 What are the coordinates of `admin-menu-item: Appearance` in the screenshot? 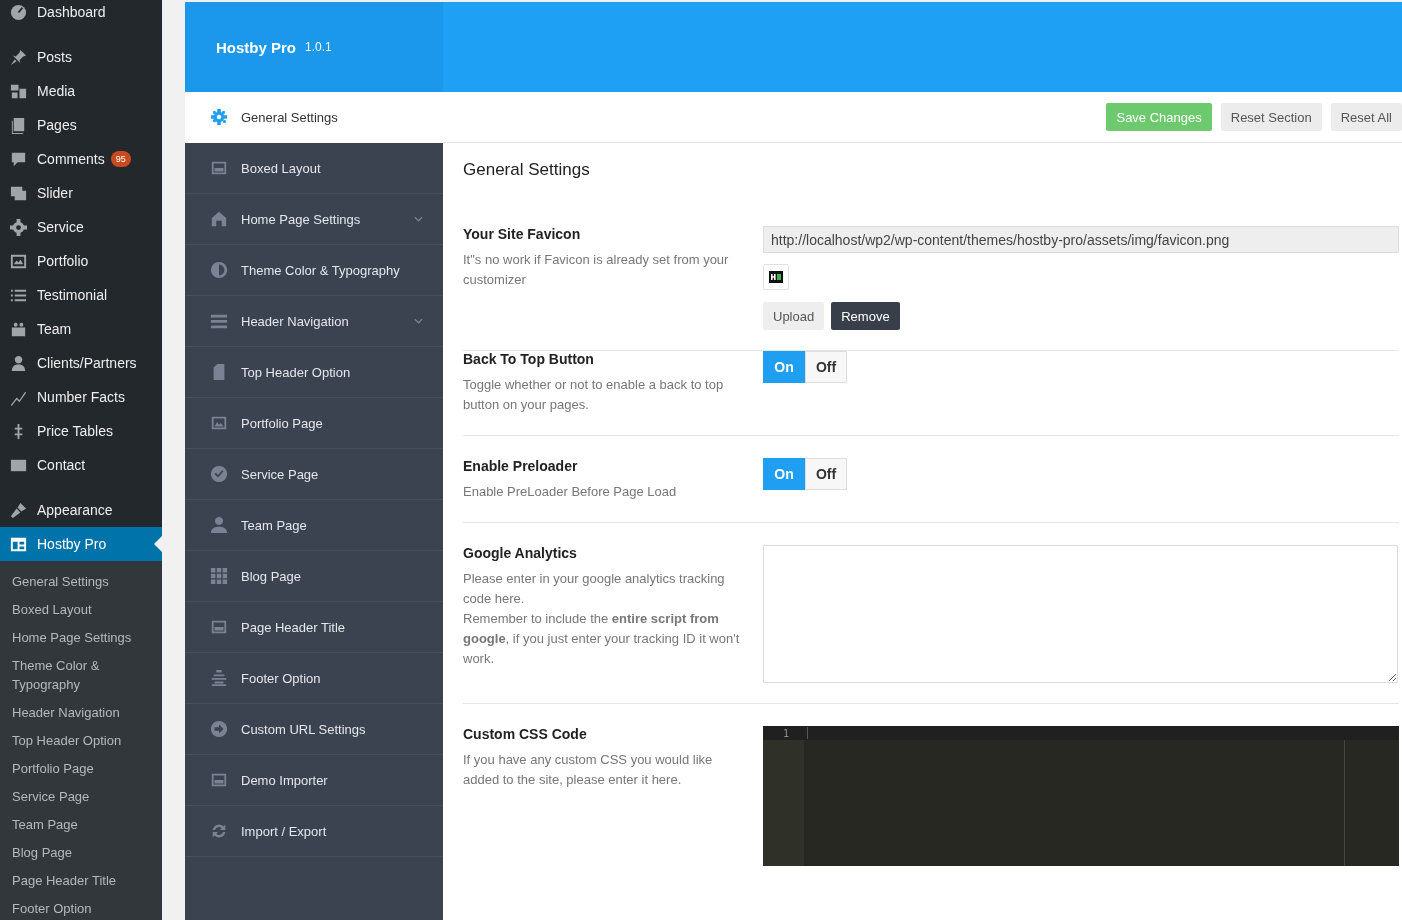 It's located at (81, 510).